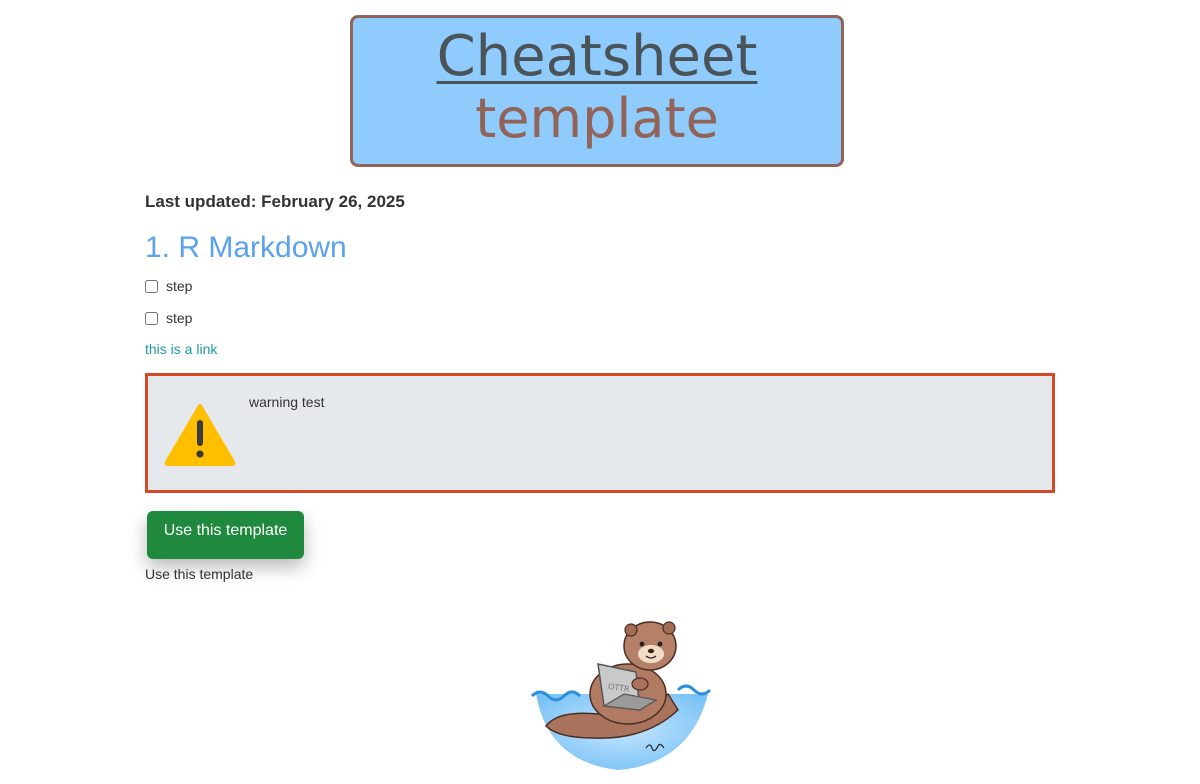  I want to click on example-link: this is a link, so click(181, 349).